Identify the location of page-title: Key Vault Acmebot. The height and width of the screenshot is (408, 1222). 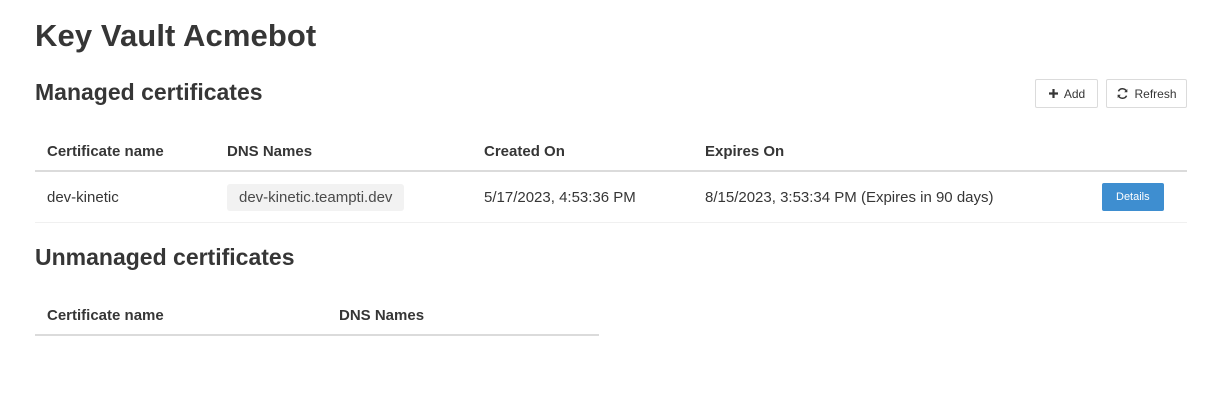
(176, 35).